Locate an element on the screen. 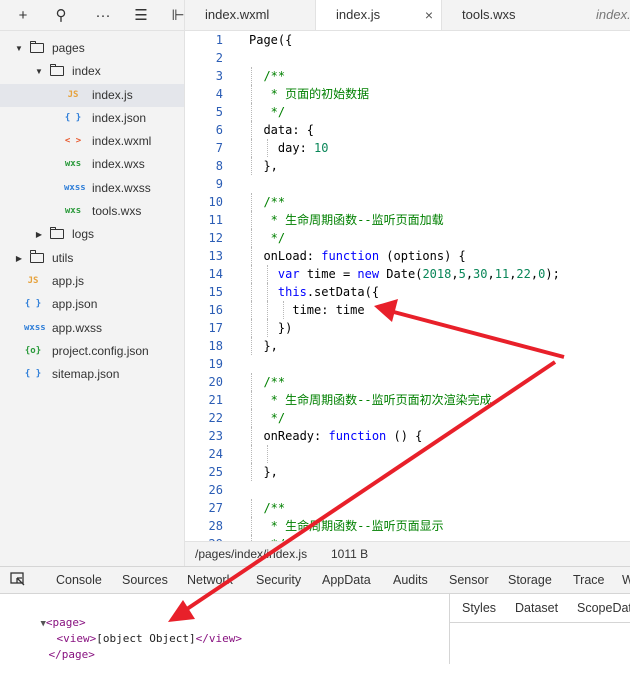  indent-guide is located at coordinates (267, 454).